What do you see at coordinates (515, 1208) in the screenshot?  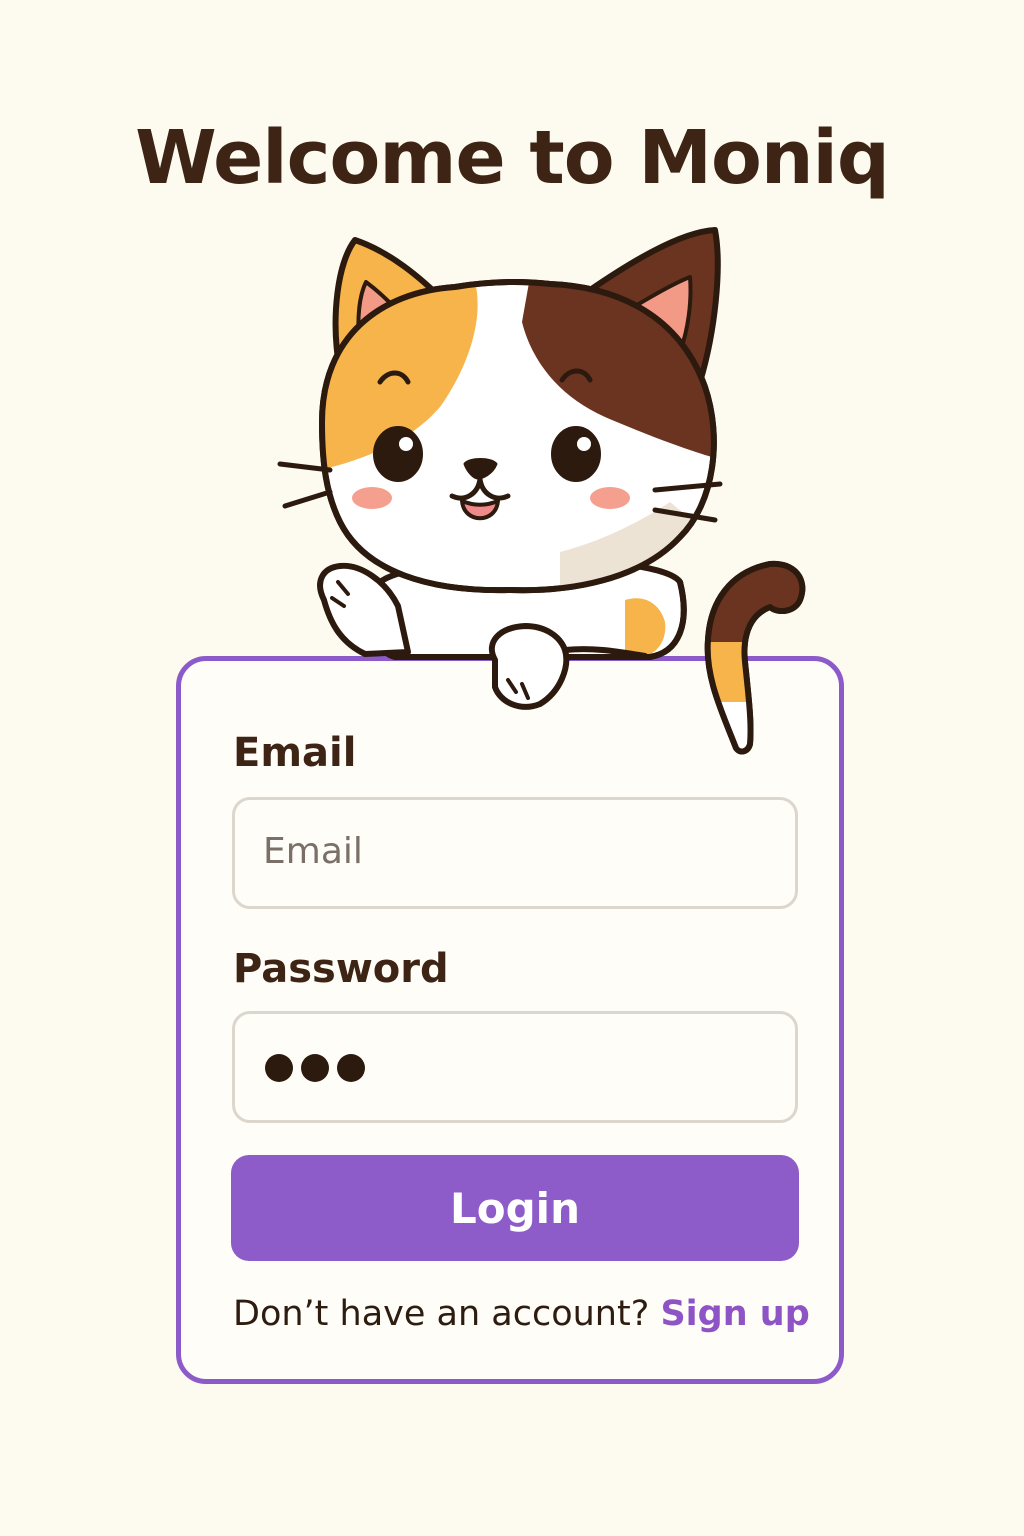 I see `login-button: Login` at bounding box center [515, 1208].